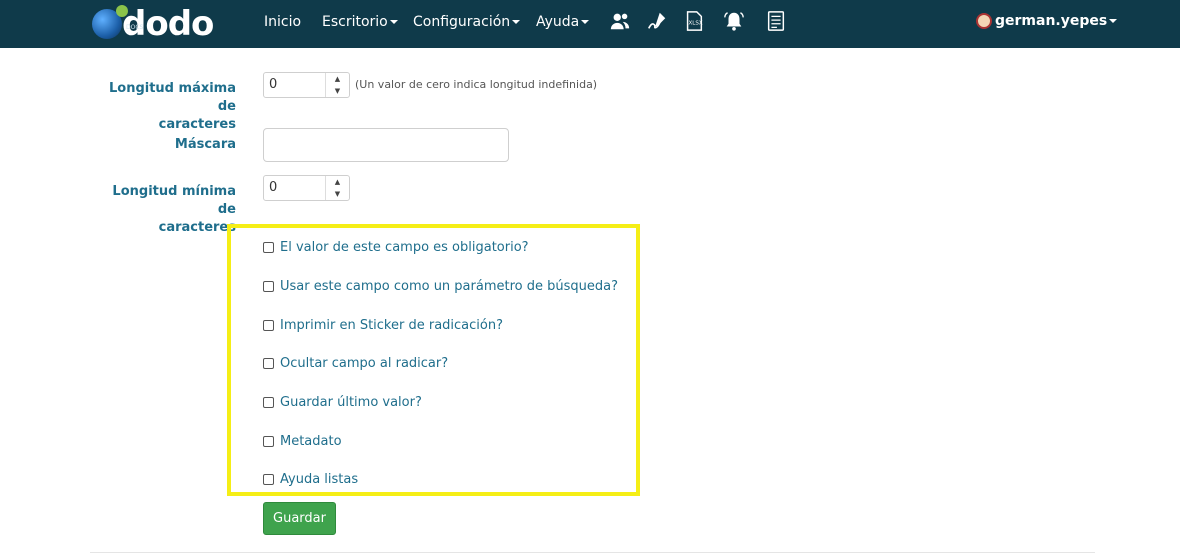  I want to click on min-length-value: 0, so click(273, 187).